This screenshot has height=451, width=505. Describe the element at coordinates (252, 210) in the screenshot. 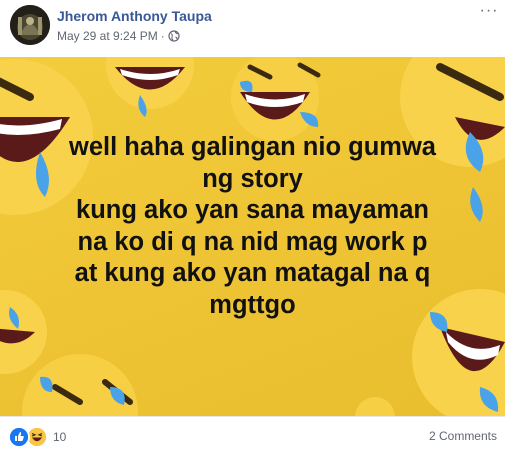

I see `story-text-line: kung ako yan sana mayaman` at that location.